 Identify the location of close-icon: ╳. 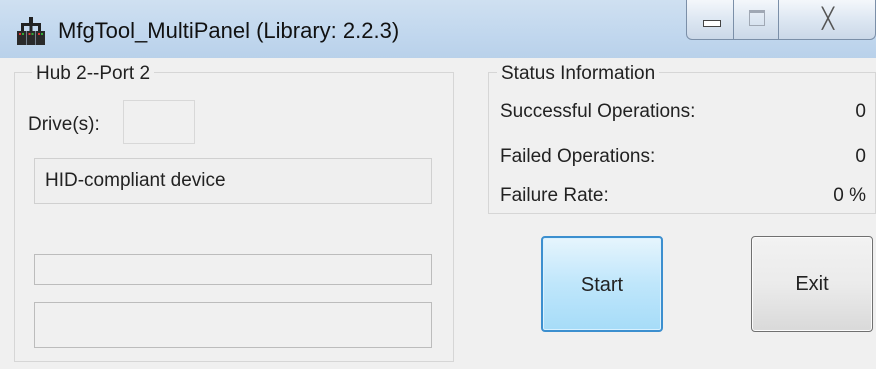
(828, 18).